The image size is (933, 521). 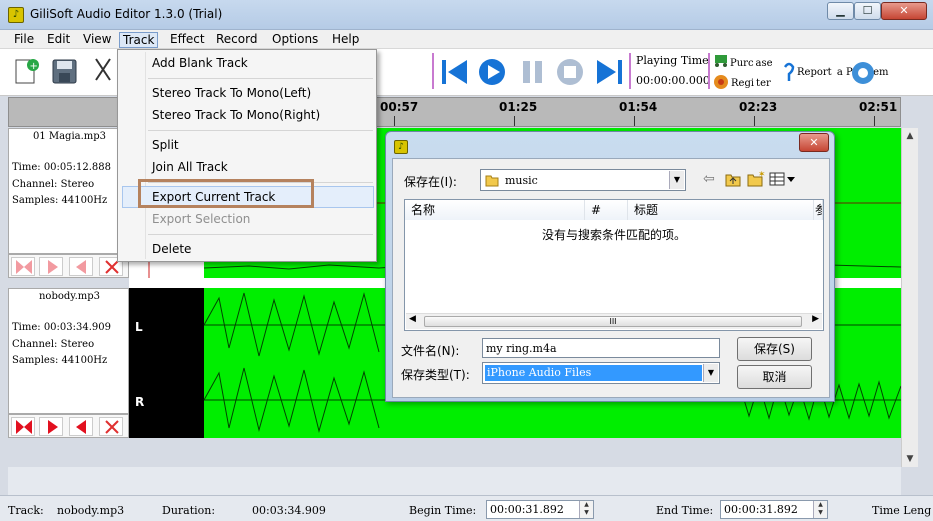 What do you see at coordinates (345, 40) in the screenshot?
I see `menu-help: Help` at bounding box center [345, 40].